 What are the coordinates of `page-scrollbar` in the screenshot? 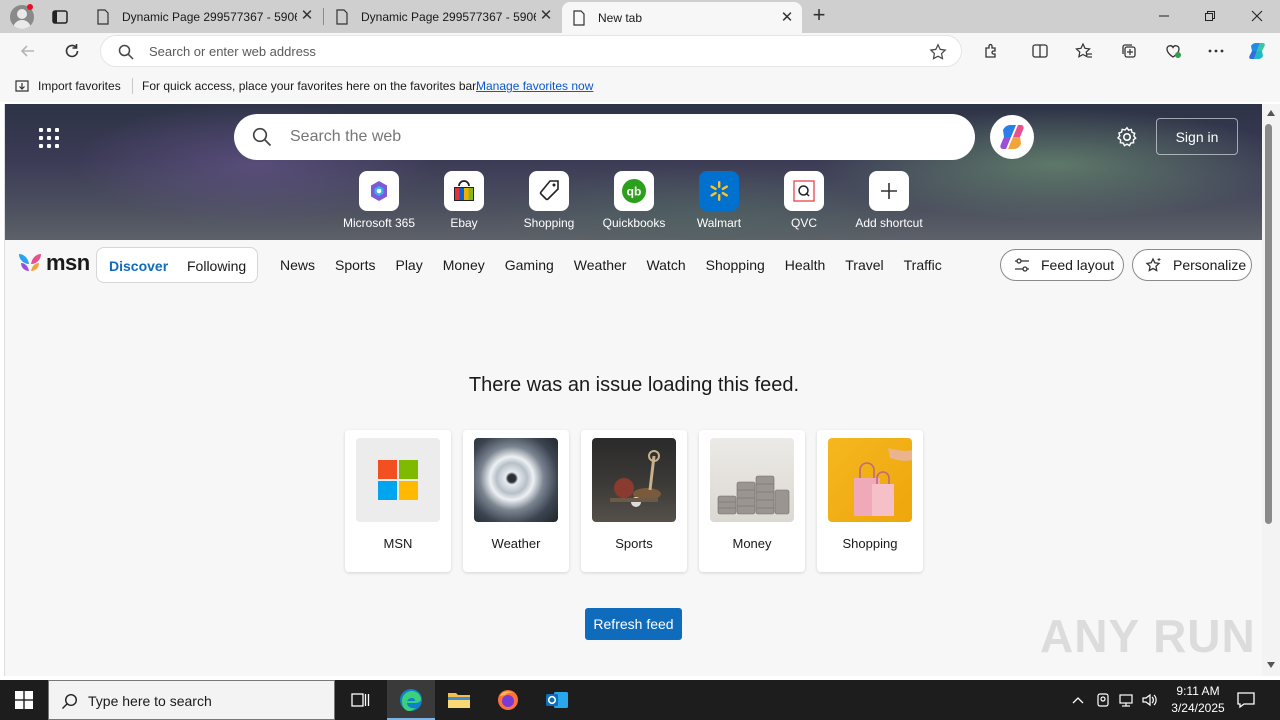 It's located at (1271, 390).